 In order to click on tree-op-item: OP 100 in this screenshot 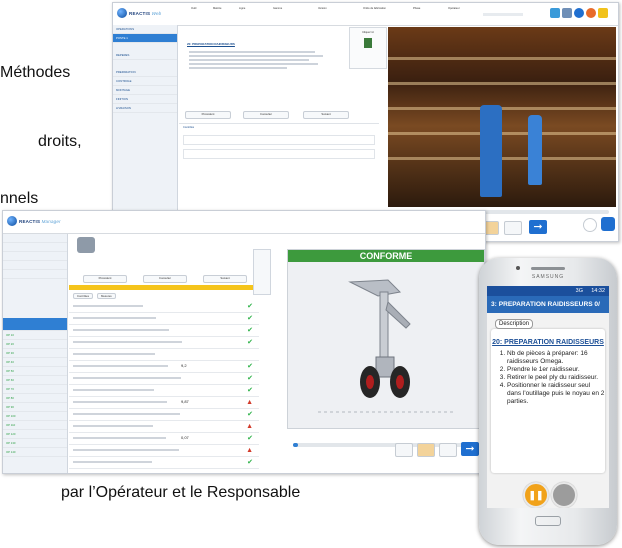, I will do `click(35, 416)`.